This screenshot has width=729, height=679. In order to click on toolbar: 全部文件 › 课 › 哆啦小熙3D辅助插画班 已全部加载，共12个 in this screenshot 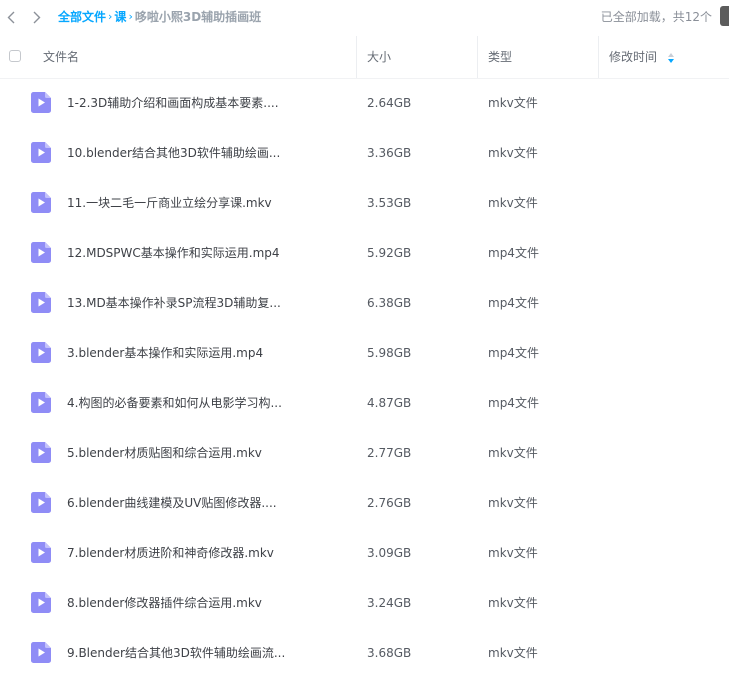, I will do `click(364, 18)`.